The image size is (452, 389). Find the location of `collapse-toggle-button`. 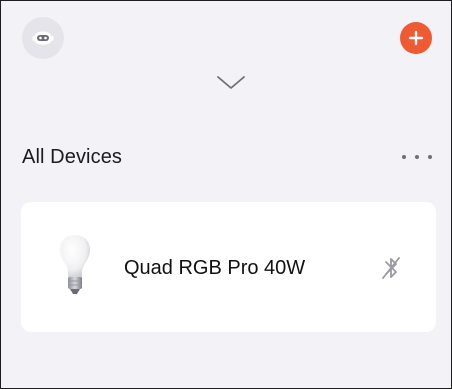

collapse-toggle-button is located at coordinates (231, 82).